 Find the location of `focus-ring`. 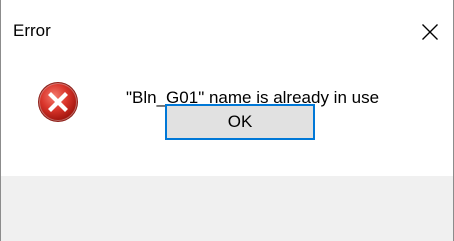

focus-ring is located at coordinates (240, 122).